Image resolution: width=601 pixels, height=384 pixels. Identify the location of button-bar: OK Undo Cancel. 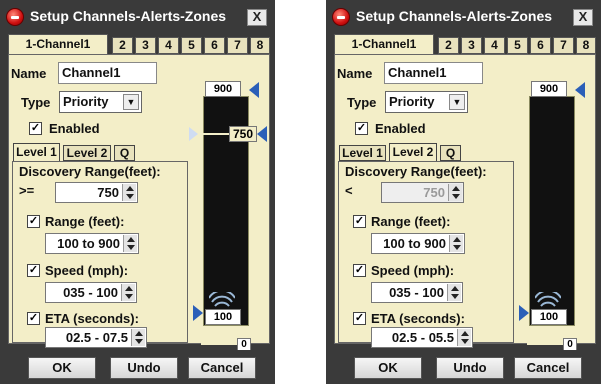
(463, 367).